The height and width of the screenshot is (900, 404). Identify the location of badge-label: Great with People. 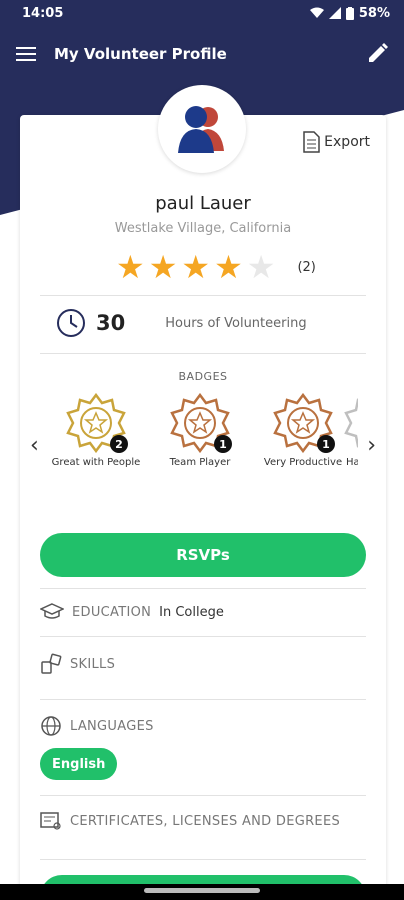
(96, 462).